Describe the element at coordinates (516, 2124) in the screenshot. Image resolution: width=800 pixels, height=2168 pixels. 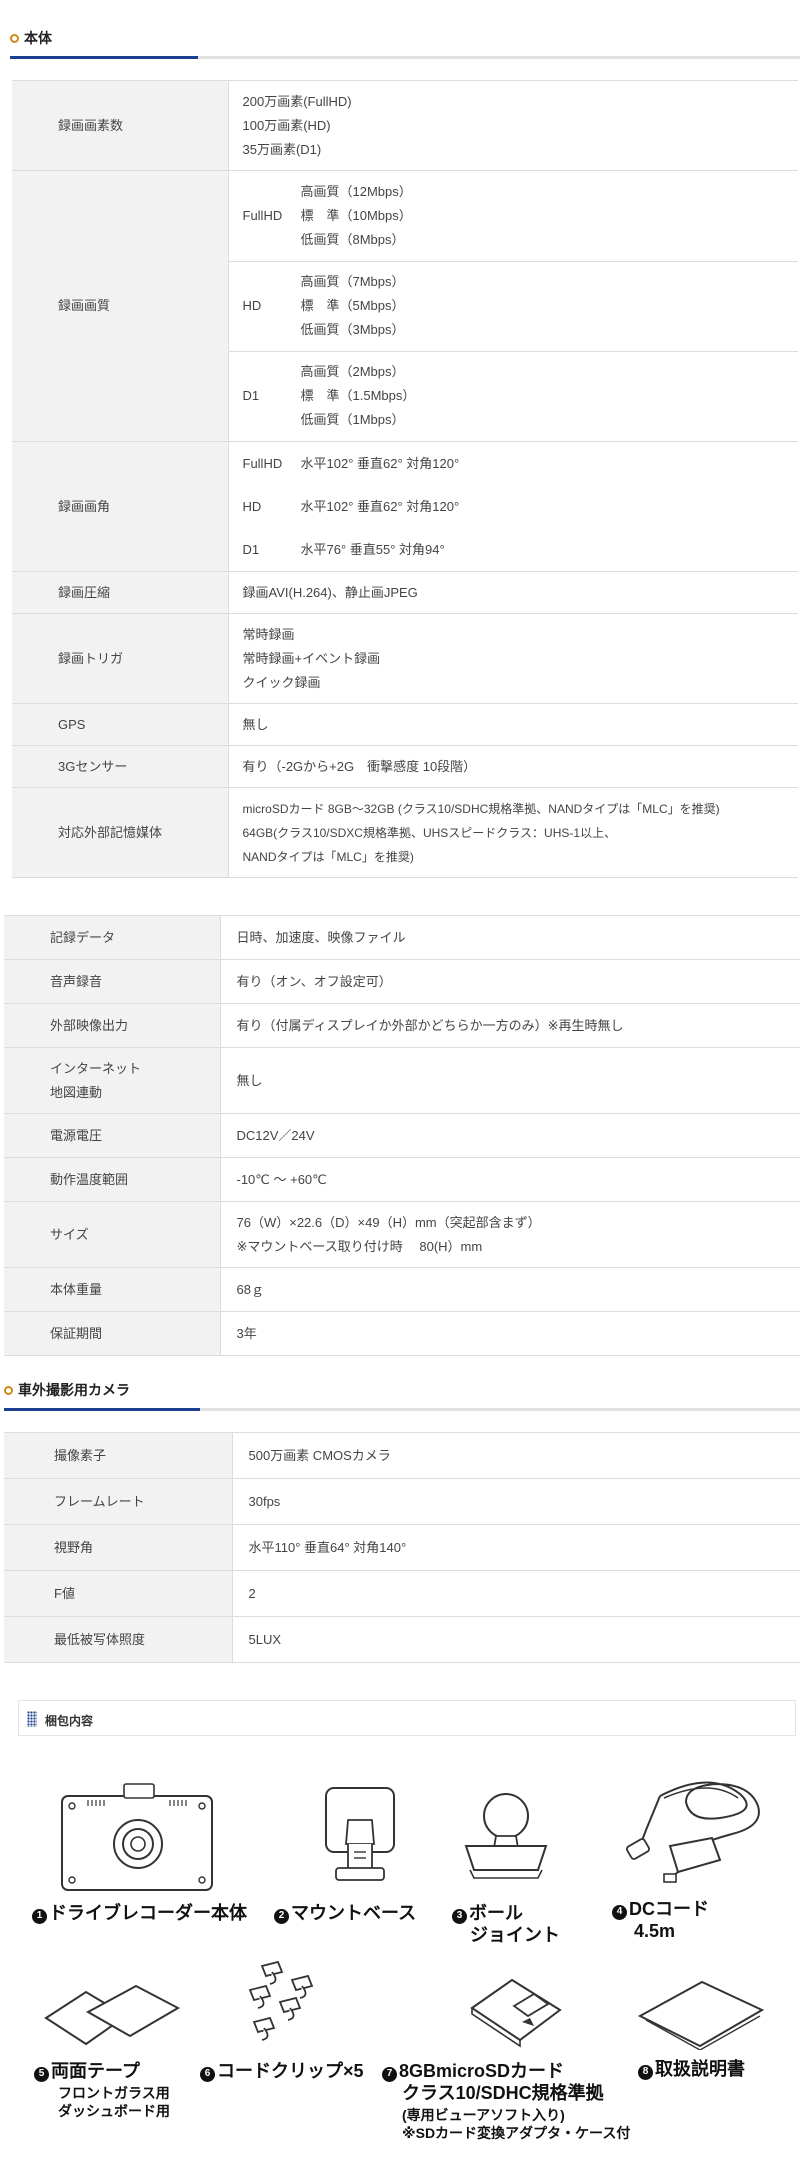
I see `package-item-subcaption: (専用ビューアソフト入り) ※SDカード変換アダプタ・ケース付` at that location.